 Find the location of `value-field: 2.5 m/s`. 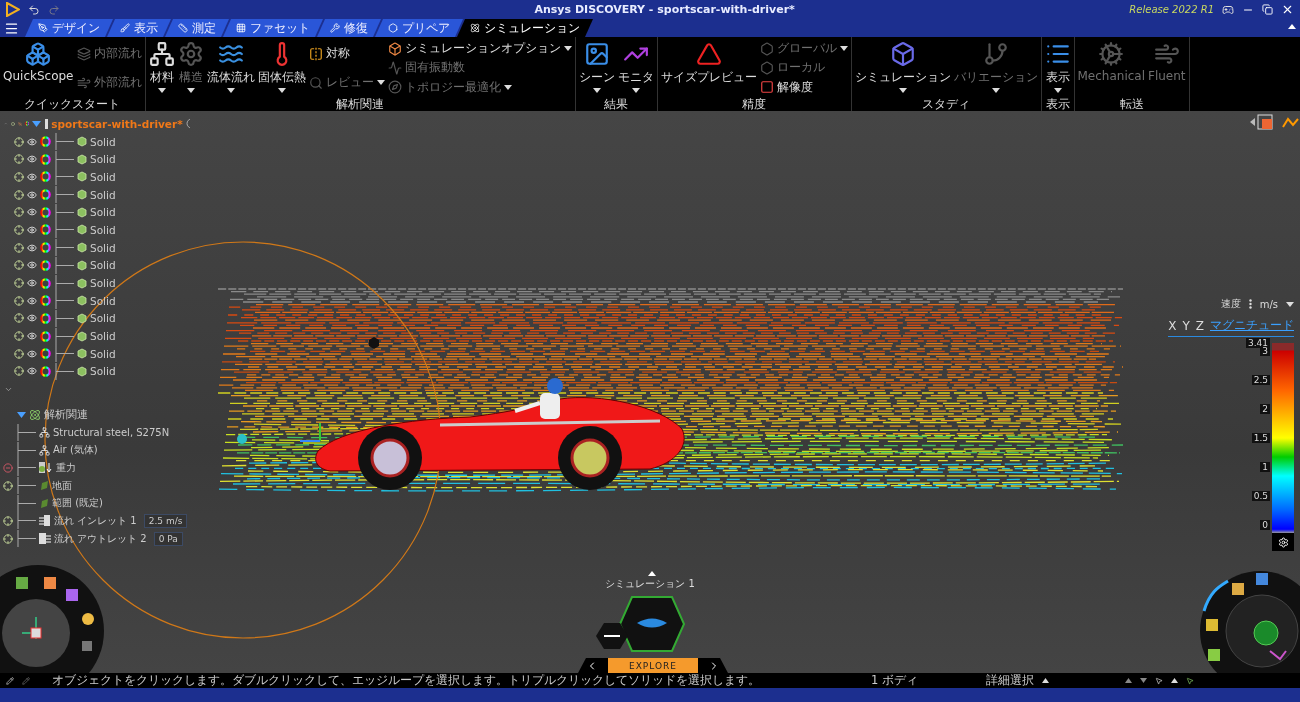

value-field: 2.5 m/s is located at coordinates (165, 520).